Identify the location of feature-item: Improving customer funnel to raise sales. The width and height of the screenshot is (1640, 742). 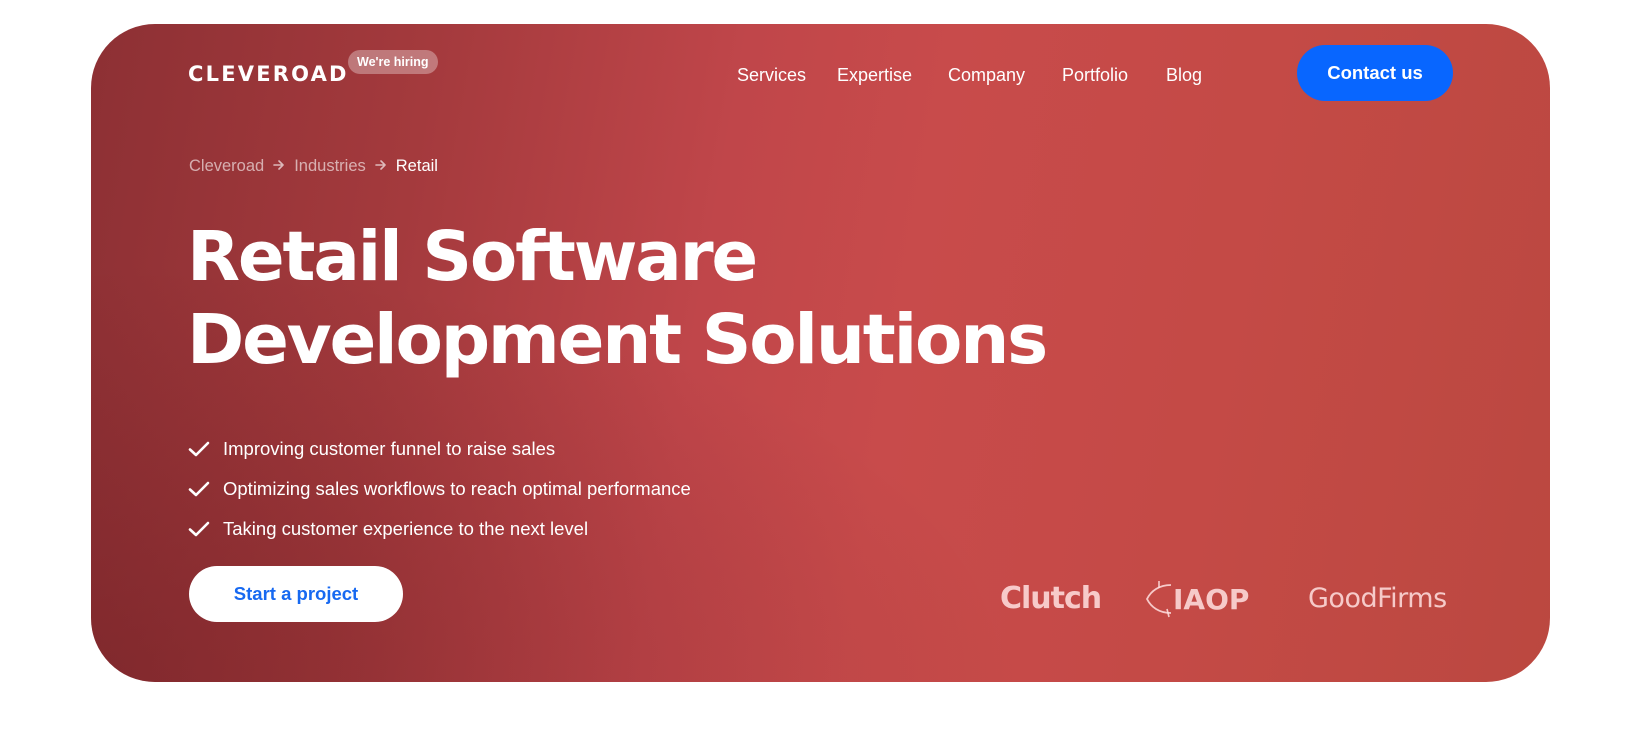
(439, 449).